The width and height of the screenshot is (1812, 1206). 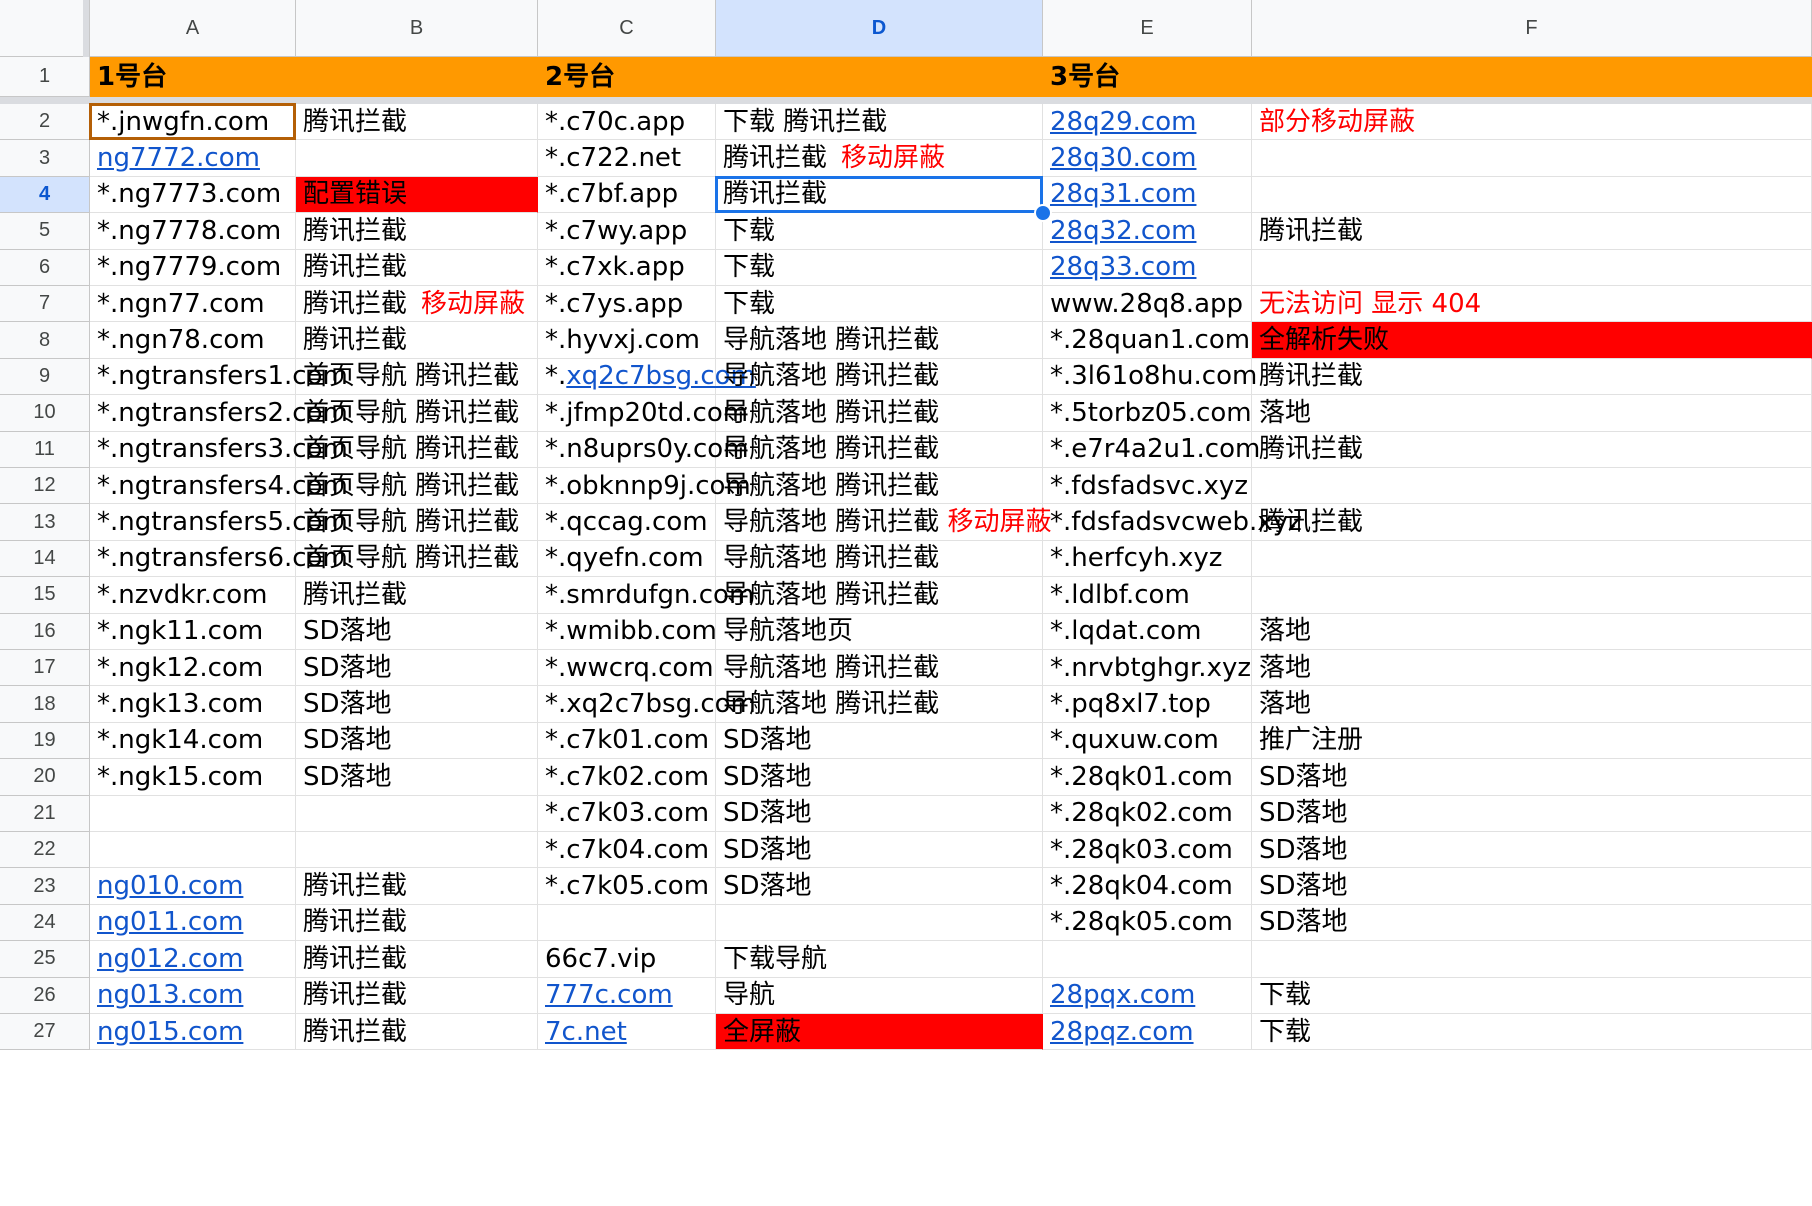 I want to click on cell-f9: 腾讯拦截, so click(x=1532, y=377).